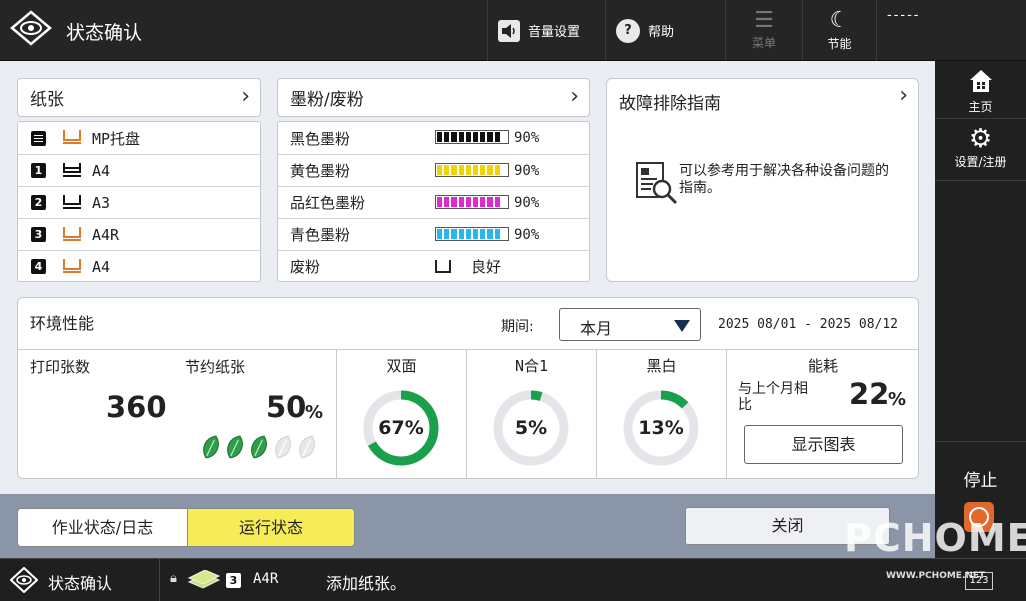  What do you see at coordinates (596, 328) in the screenshot?
I see `period-value: 本月` at bounding box center [596, 328].